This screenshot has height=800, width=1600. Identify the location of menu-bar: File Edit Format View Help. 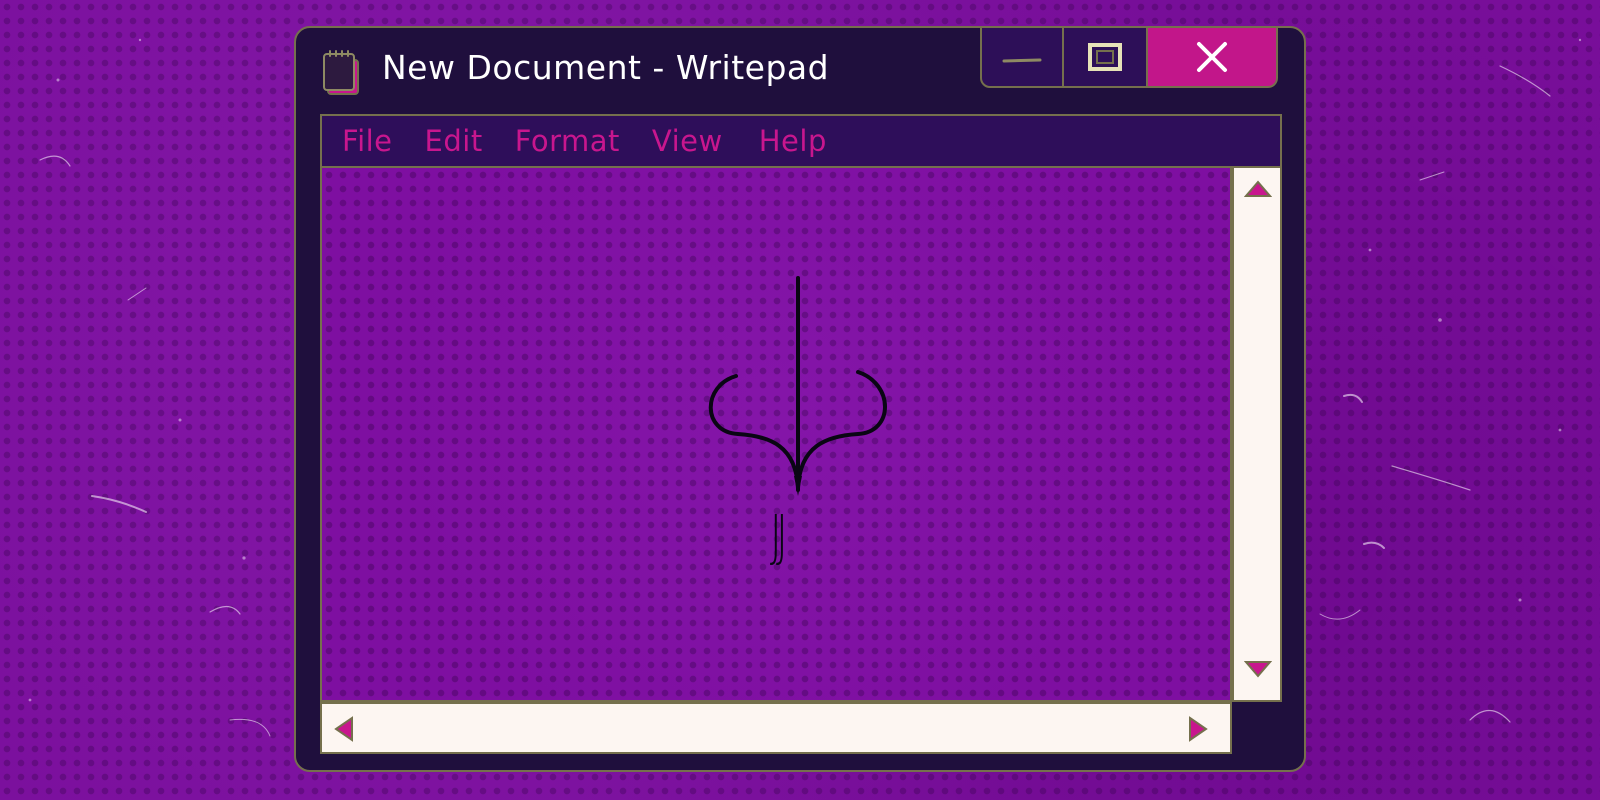
(801, 141).